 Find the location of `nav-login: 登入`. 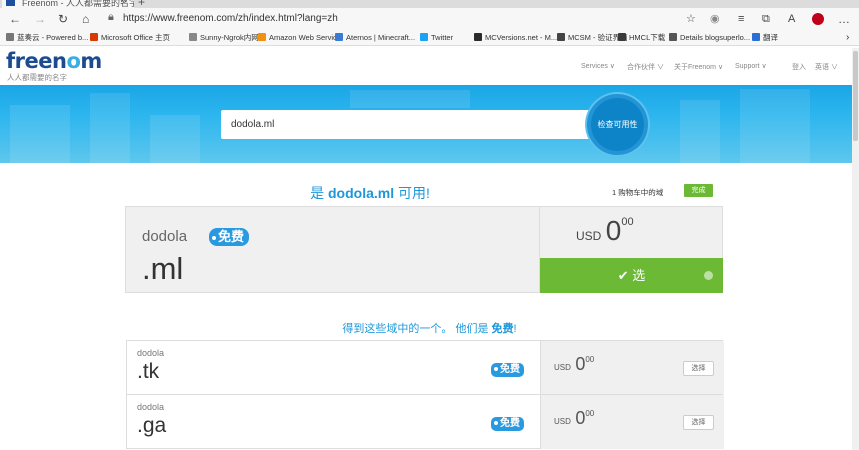

nav-login: 登入 is located at coordinates (799, 67).